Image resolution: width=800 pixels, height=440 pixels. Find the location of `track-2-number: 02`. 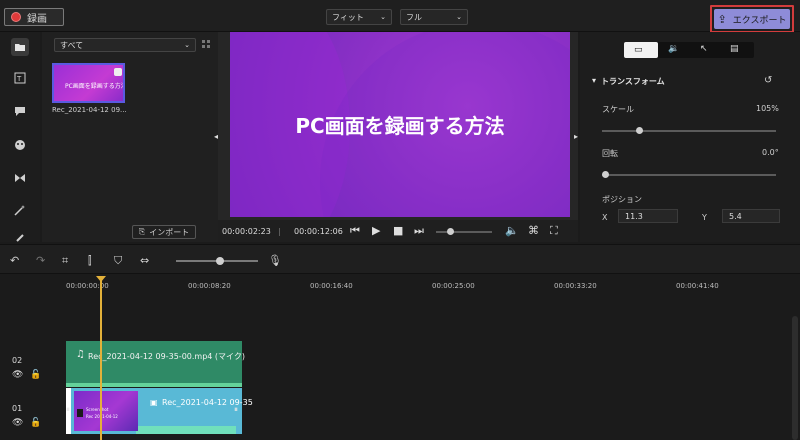

track-2-number: 02 is located at coordinates (17, 360).